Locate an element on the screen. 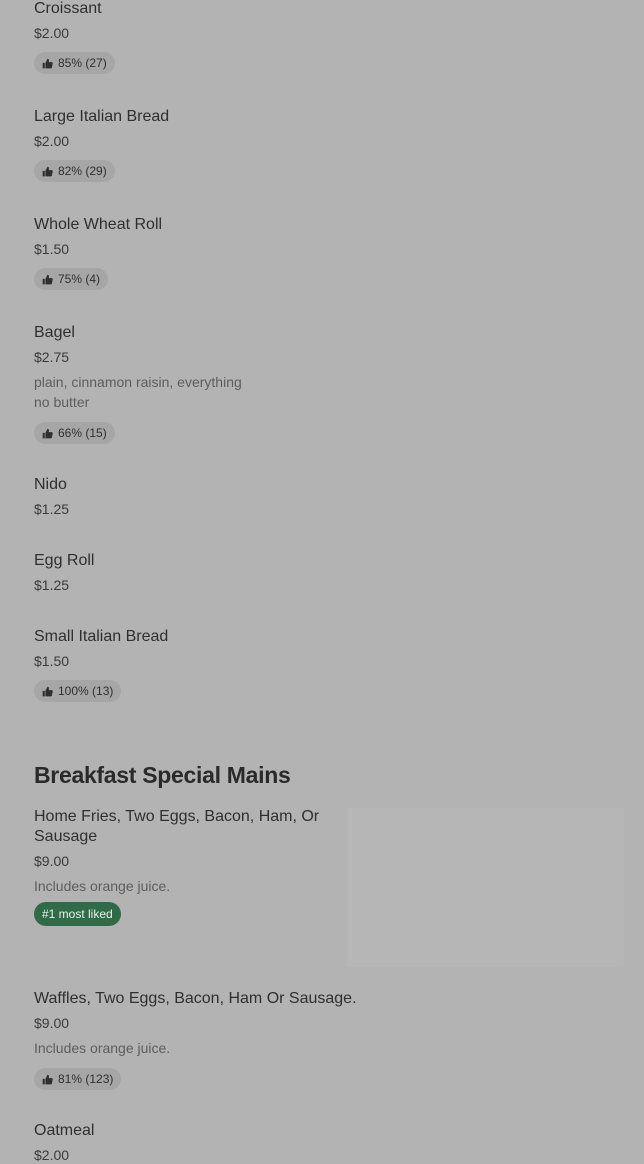 This screenshot has height=1164, width=644. item-name: Large Italian Bread is located at coordinates (102, 116).